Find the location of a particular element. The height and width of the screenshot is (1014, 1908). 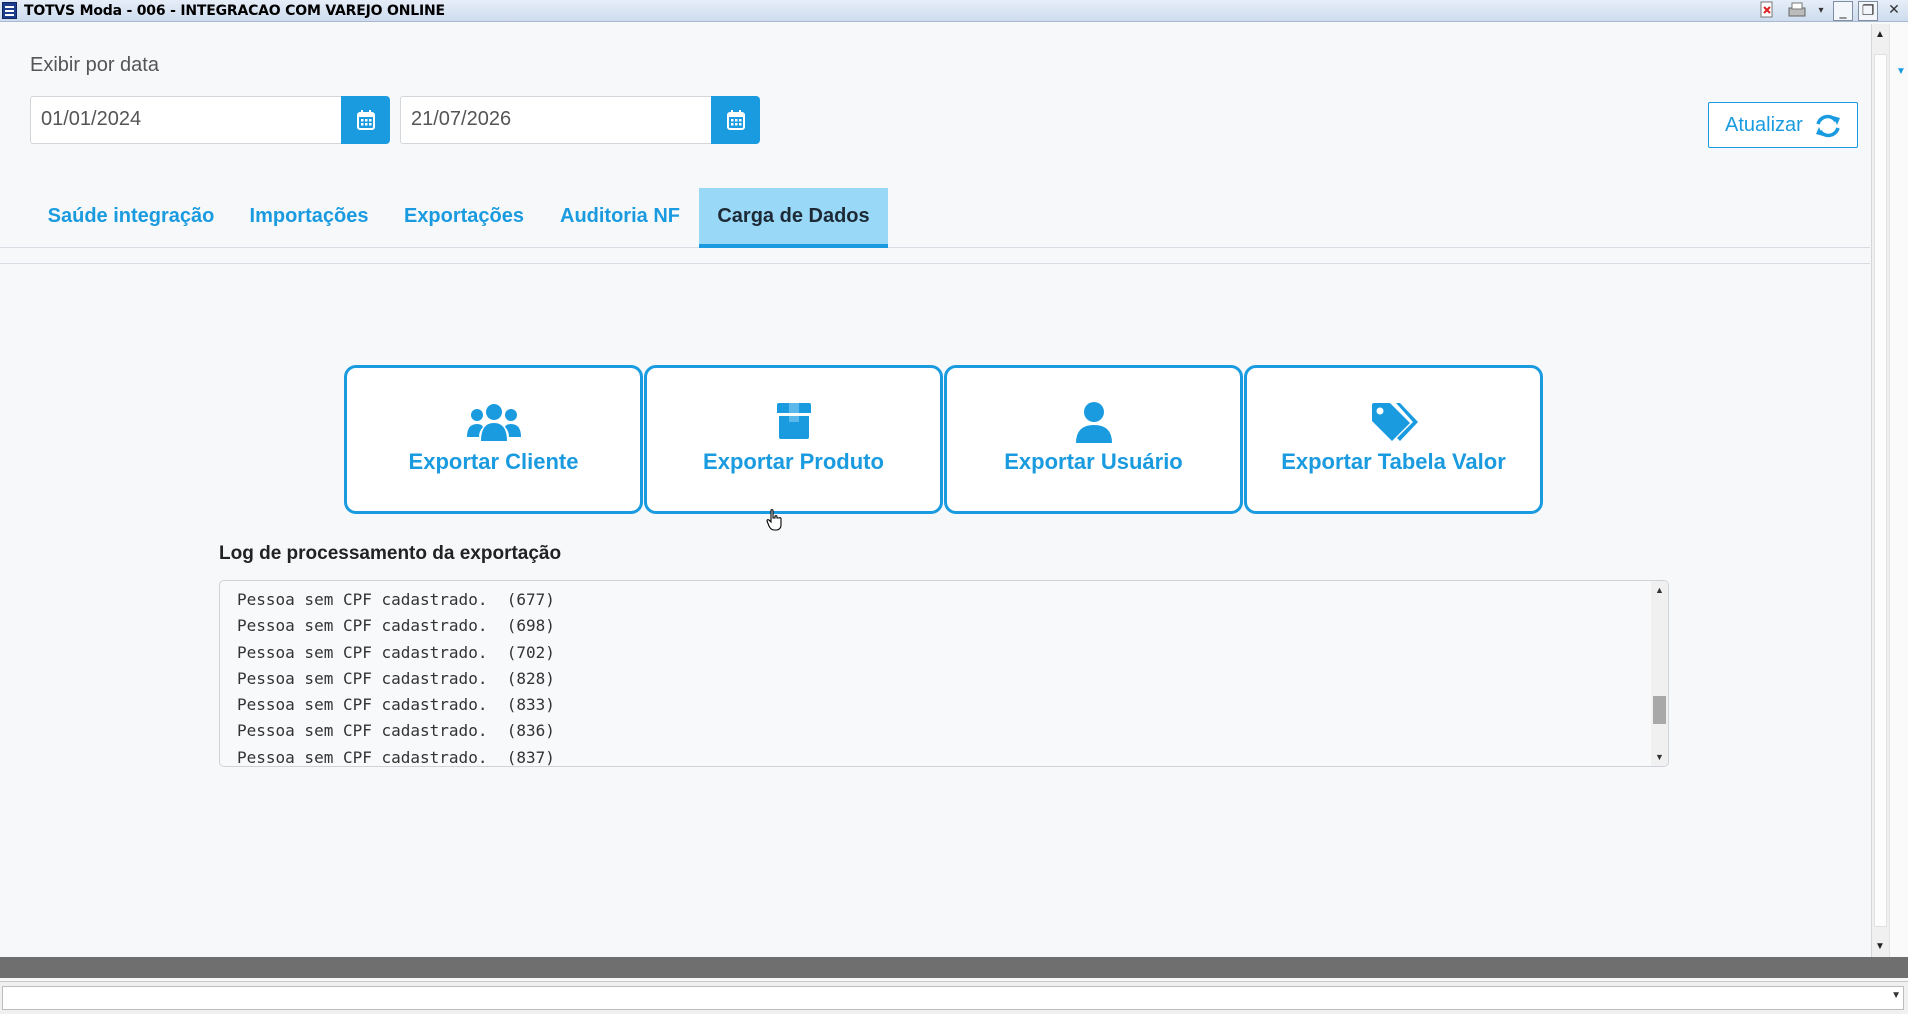

end-date-calendar-button is located at coordinates (735, 120).